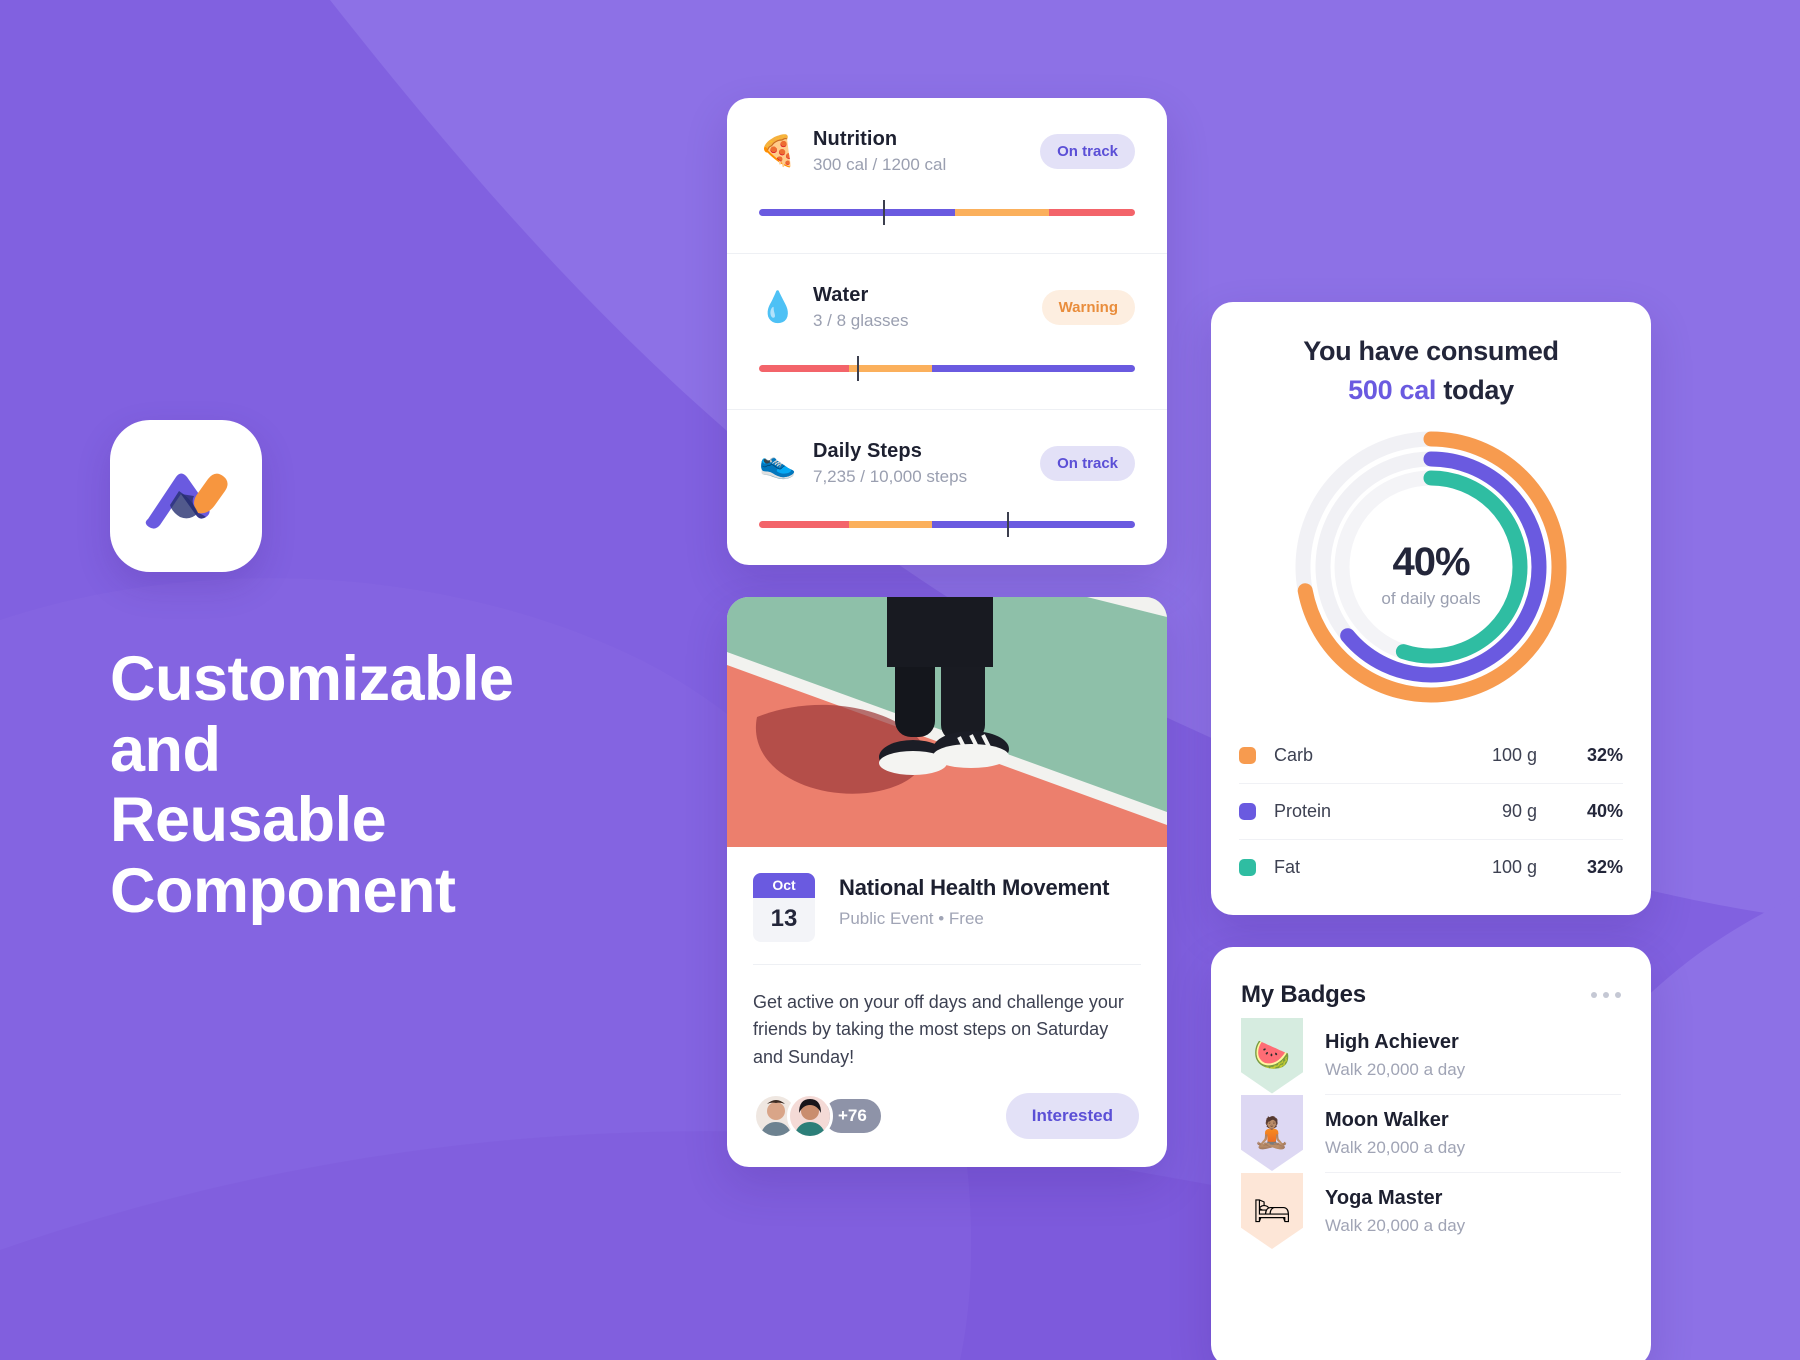 This screenshot has height=1360, width=1800. Describe the element at coordinates (911, 918) in the screenshot. I see `event-subtitle: Public Event • Free` at that location.